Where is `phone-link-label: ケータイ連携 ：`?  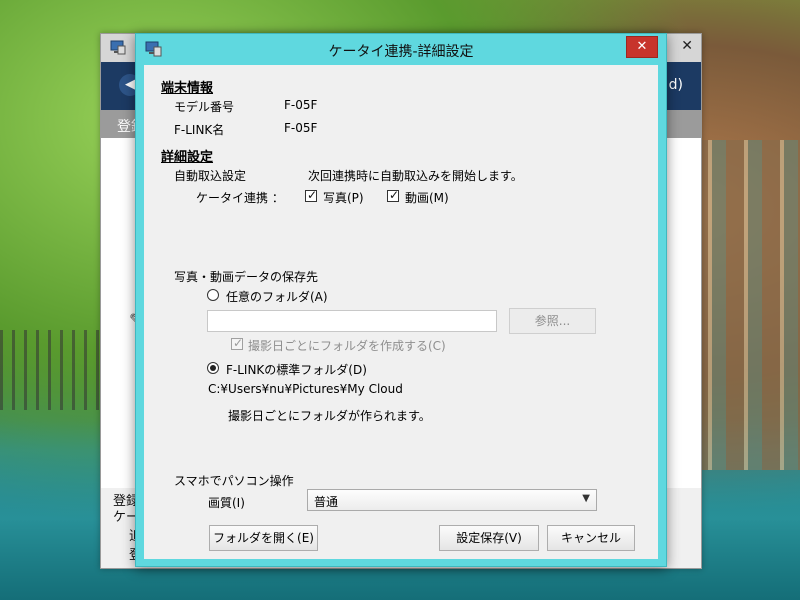
phone-link-label: ケータイ連携 ： is located at coordinates (240, 198).